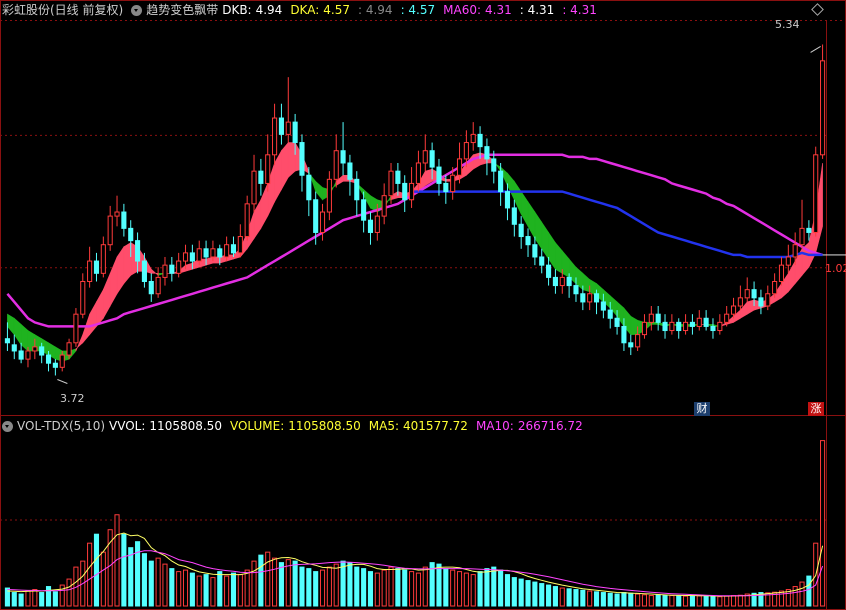 This screenshot has width=846, height=610. What do you see at coordinates (62, 10) in the screenshot?
I see `stock-name: 彩虹股份(日线 前复权)` at bounding box center [62, 10].